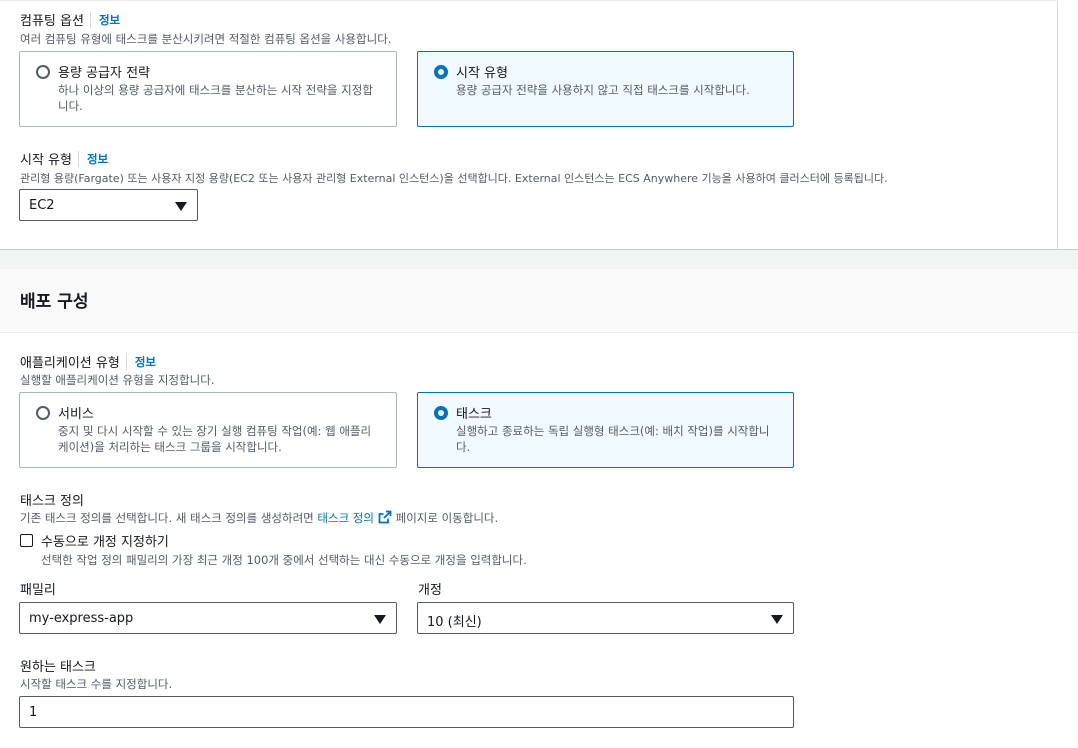 This screenshot has height=748, width=1078. Describe the element at coordinates (104, 73) in the screenshot. I see `tile-title: 용량 공급자 전략` at that location.